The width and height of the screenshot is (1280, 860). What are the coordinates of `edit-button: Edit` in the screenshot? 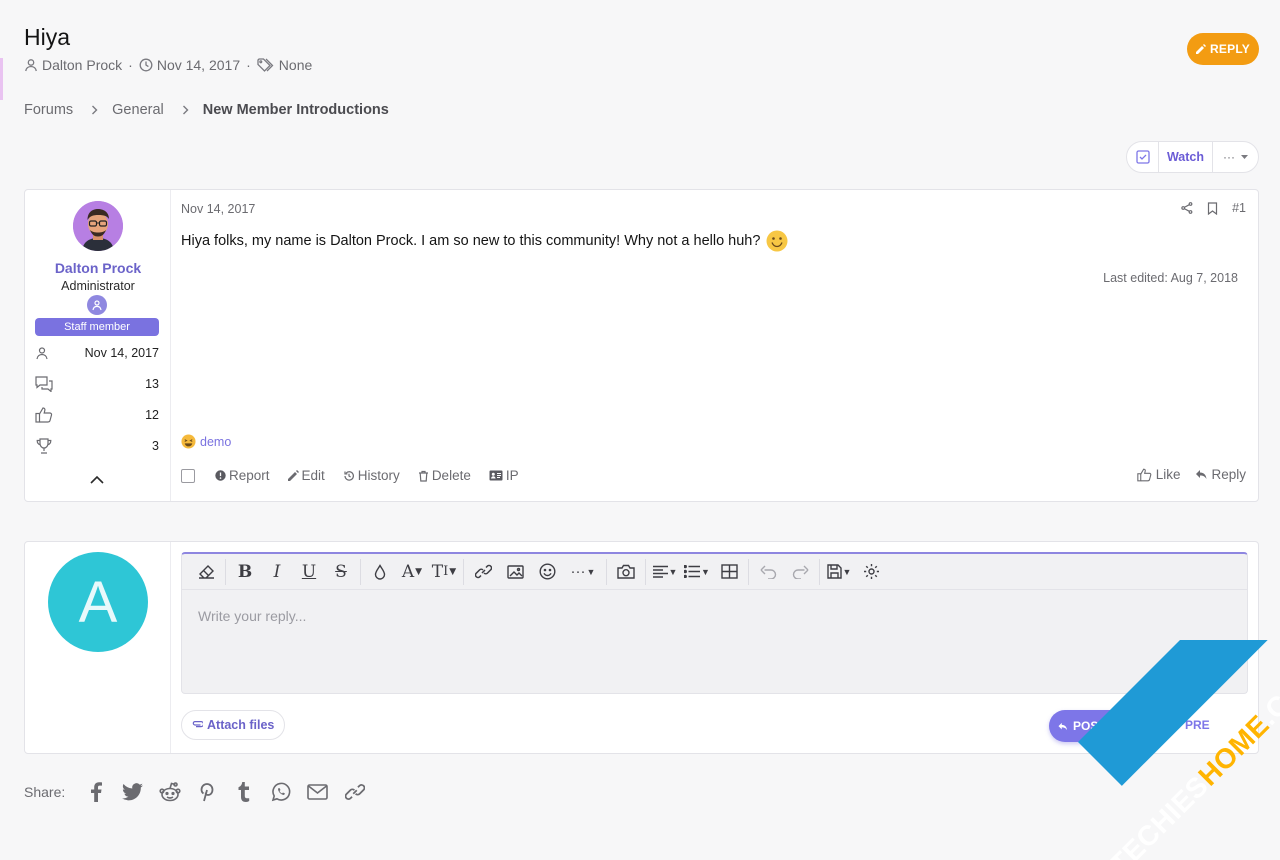 It's located at (306, 475).